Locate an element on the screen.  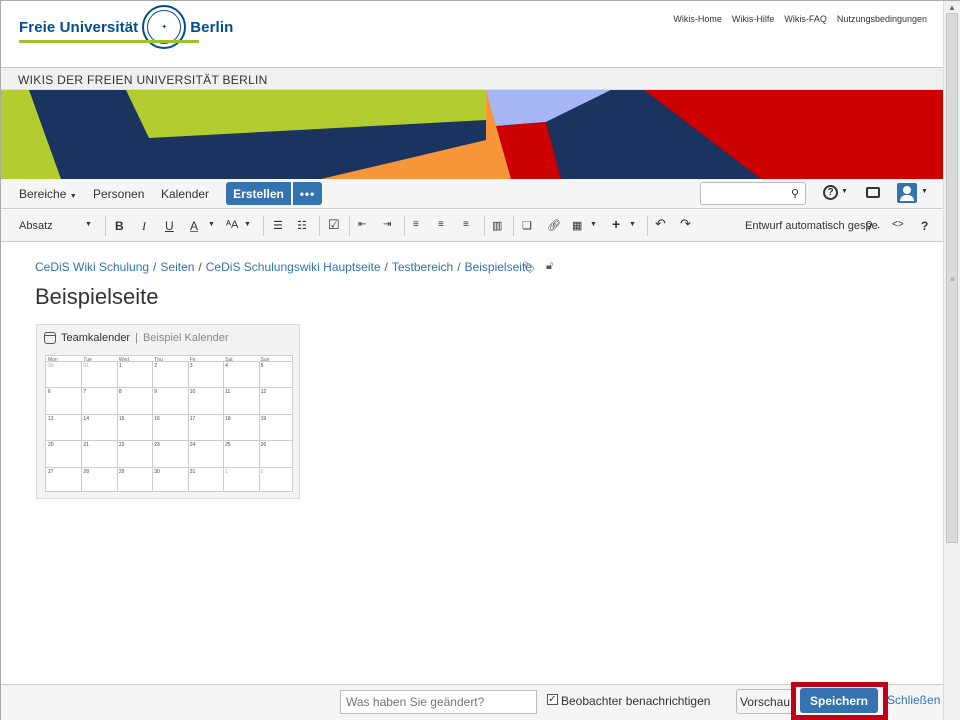
calendar-day-cell: 23 is located at coordinates (157, 445).